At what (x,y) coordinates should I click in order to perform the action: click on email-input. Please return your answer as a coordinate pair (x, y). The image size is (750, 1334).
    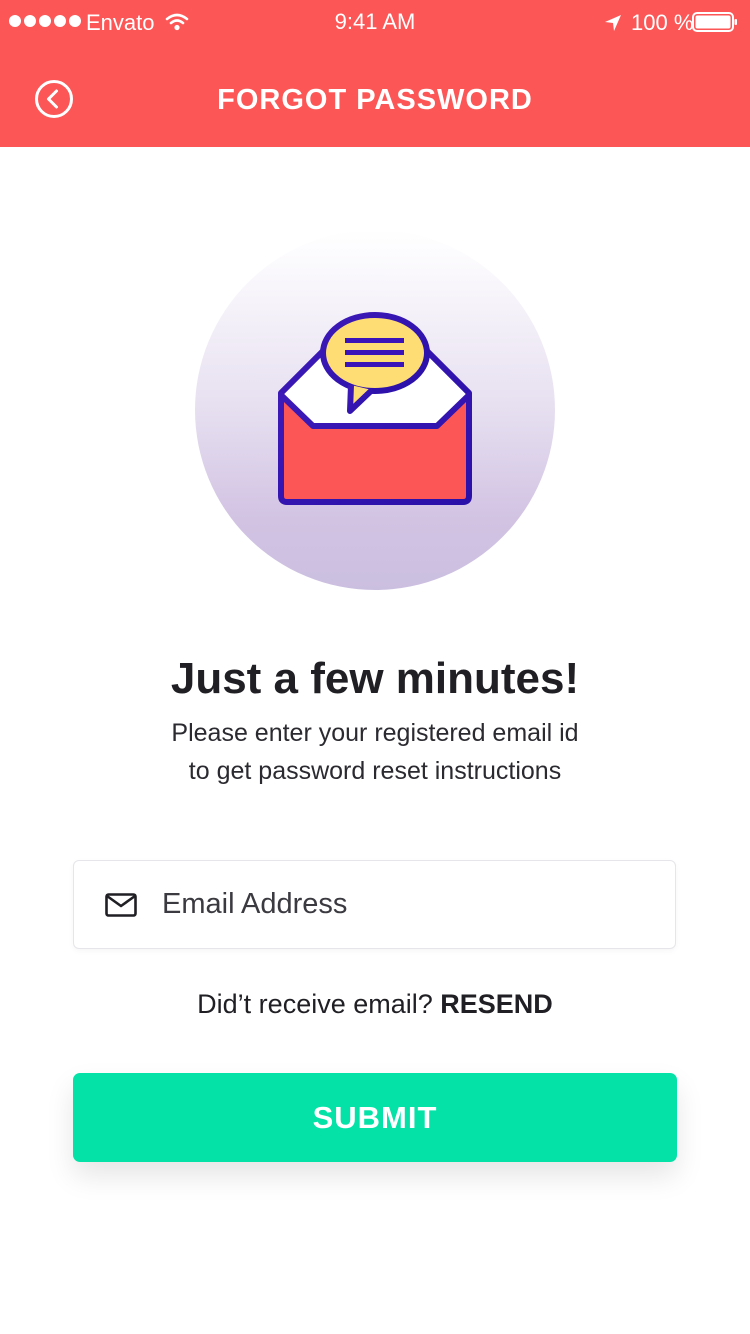
    Looking at the image, I should click on (407, 904).